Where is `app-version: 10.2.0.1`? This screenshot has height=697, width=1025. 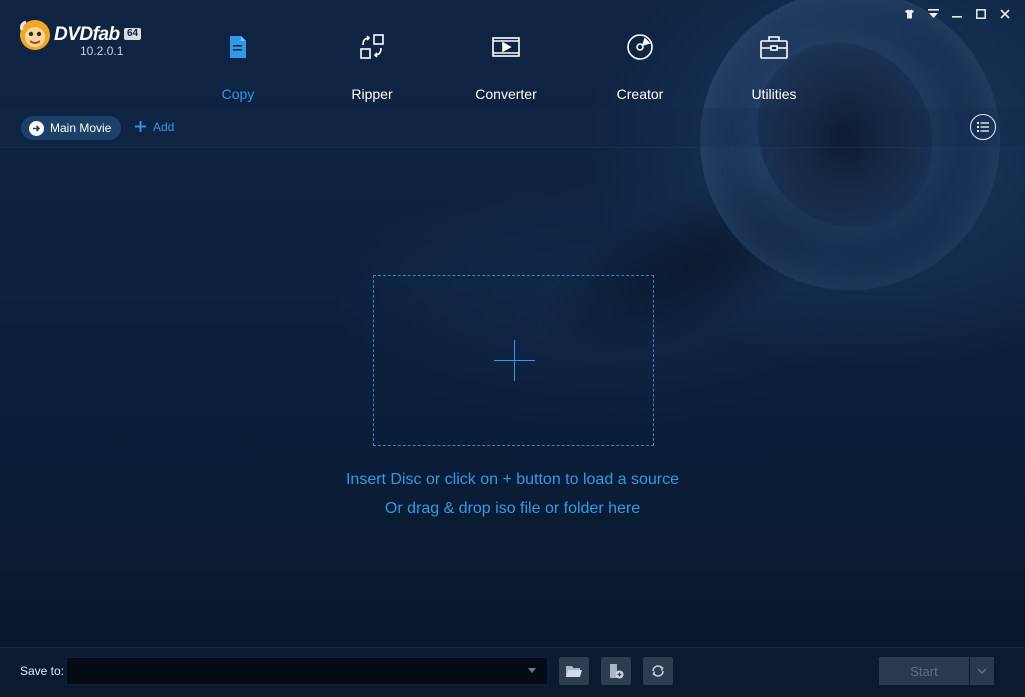 app-version: 10.2.0.1 is located at coordinates (102, 51).